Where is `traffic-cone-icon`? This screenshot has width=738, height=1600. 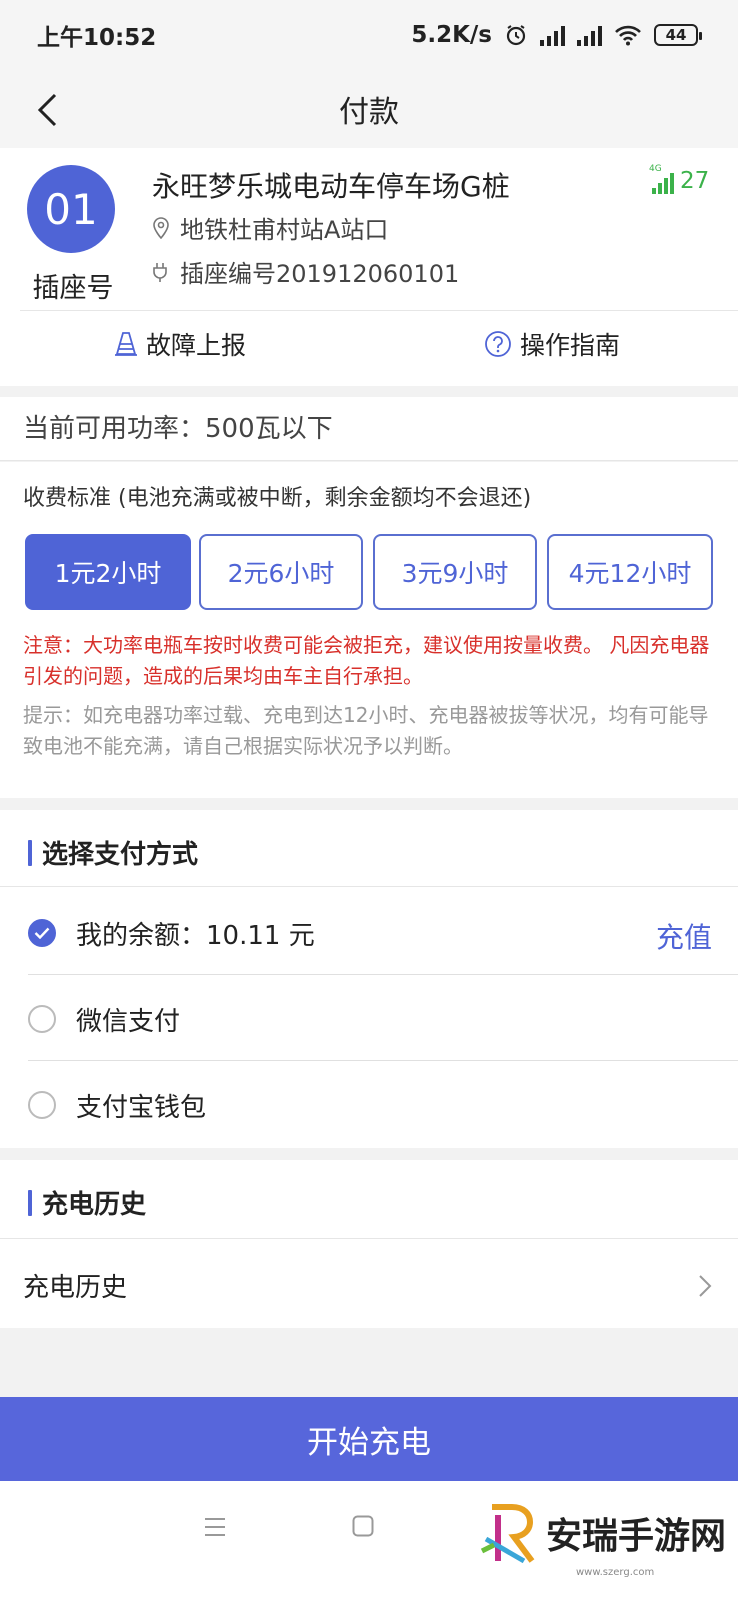
traffic-cone-icon is located at coordinates (126, 344).